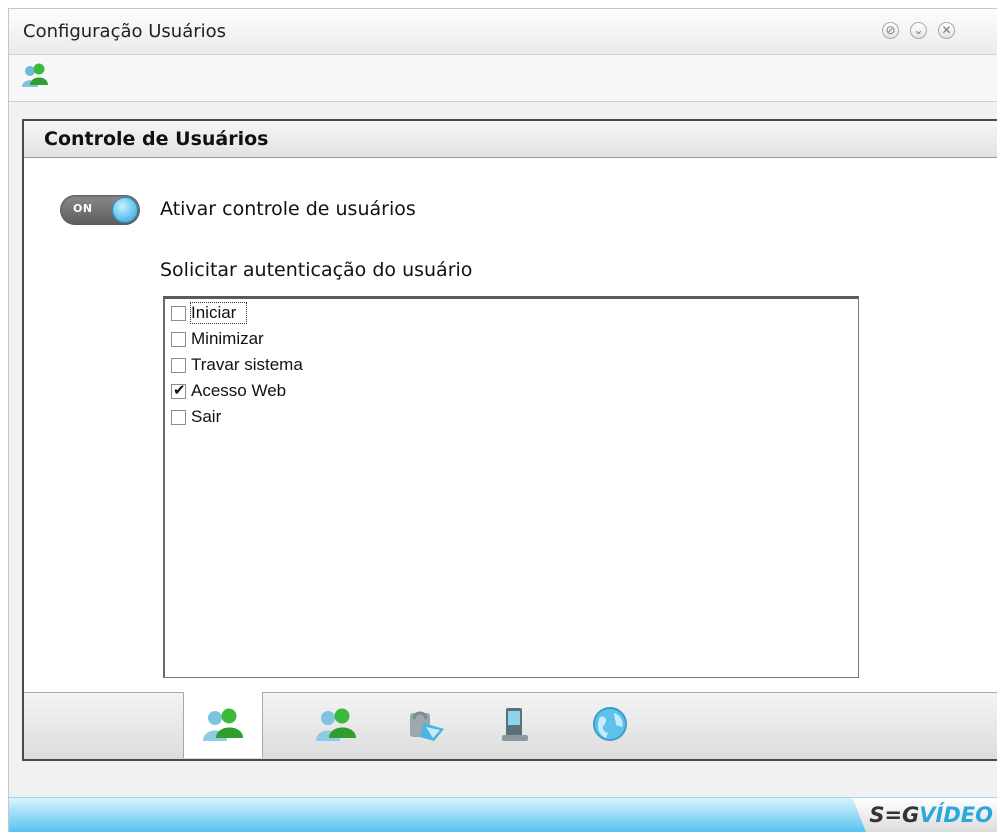 The width and height of the screenshot is (997, 832). What do you see at coordinates (503, 814) in the screenshot?
I see `footer-bar: S=GVÍDEO` at bounding box center [503, 814].